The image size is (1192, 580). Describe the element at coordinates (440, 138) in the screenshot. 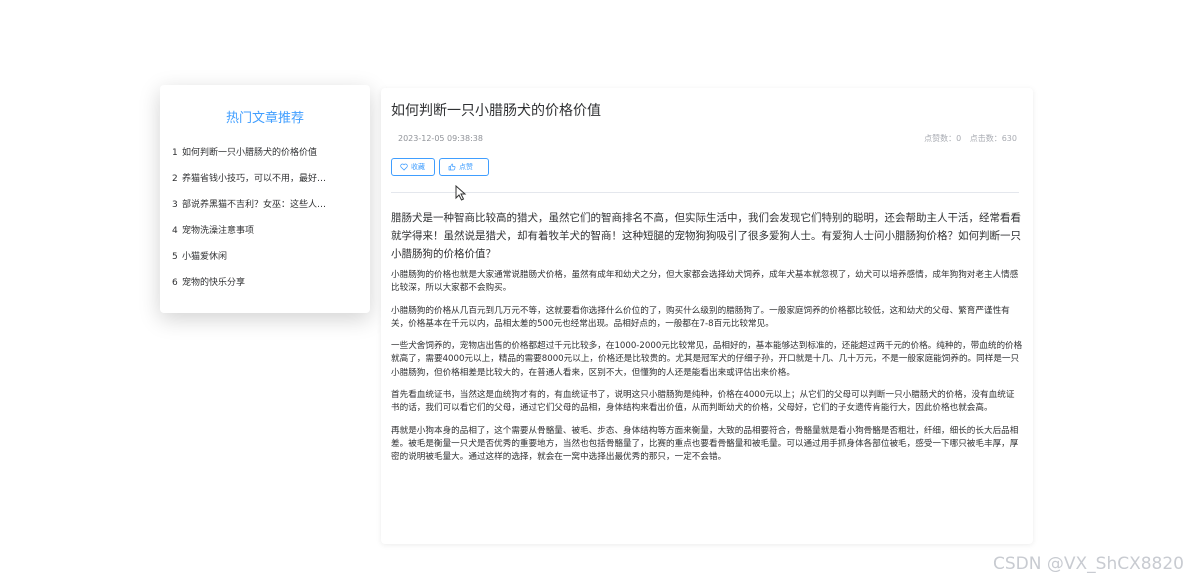

I see `article-date: 2023-12-05 09:38:38` at that location.